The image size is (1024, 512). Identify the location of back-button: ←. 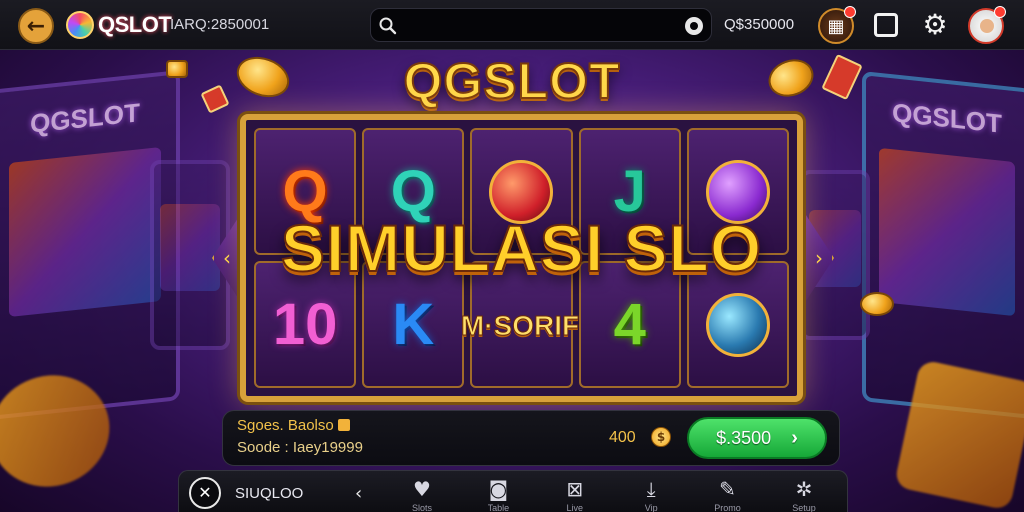
(36, 26).